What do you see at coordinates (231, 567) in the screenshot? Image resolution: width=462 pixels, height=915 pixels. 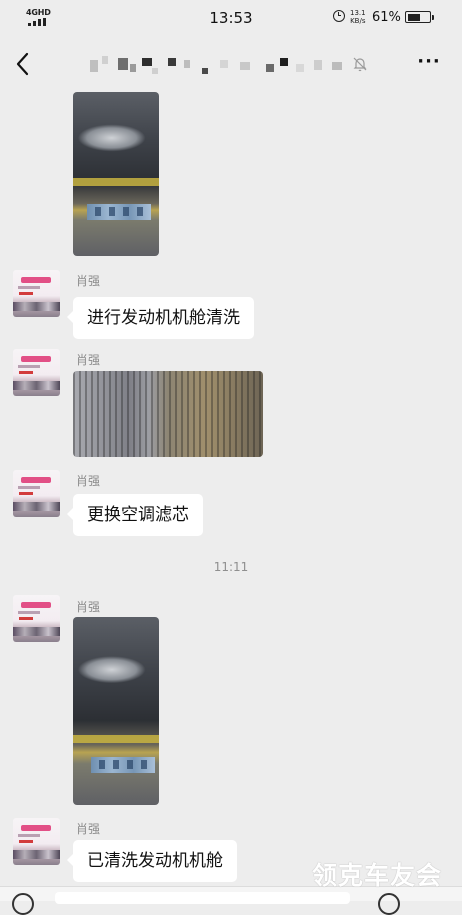 I see `time-divider: 11:11` at bounding box center [231, 567].